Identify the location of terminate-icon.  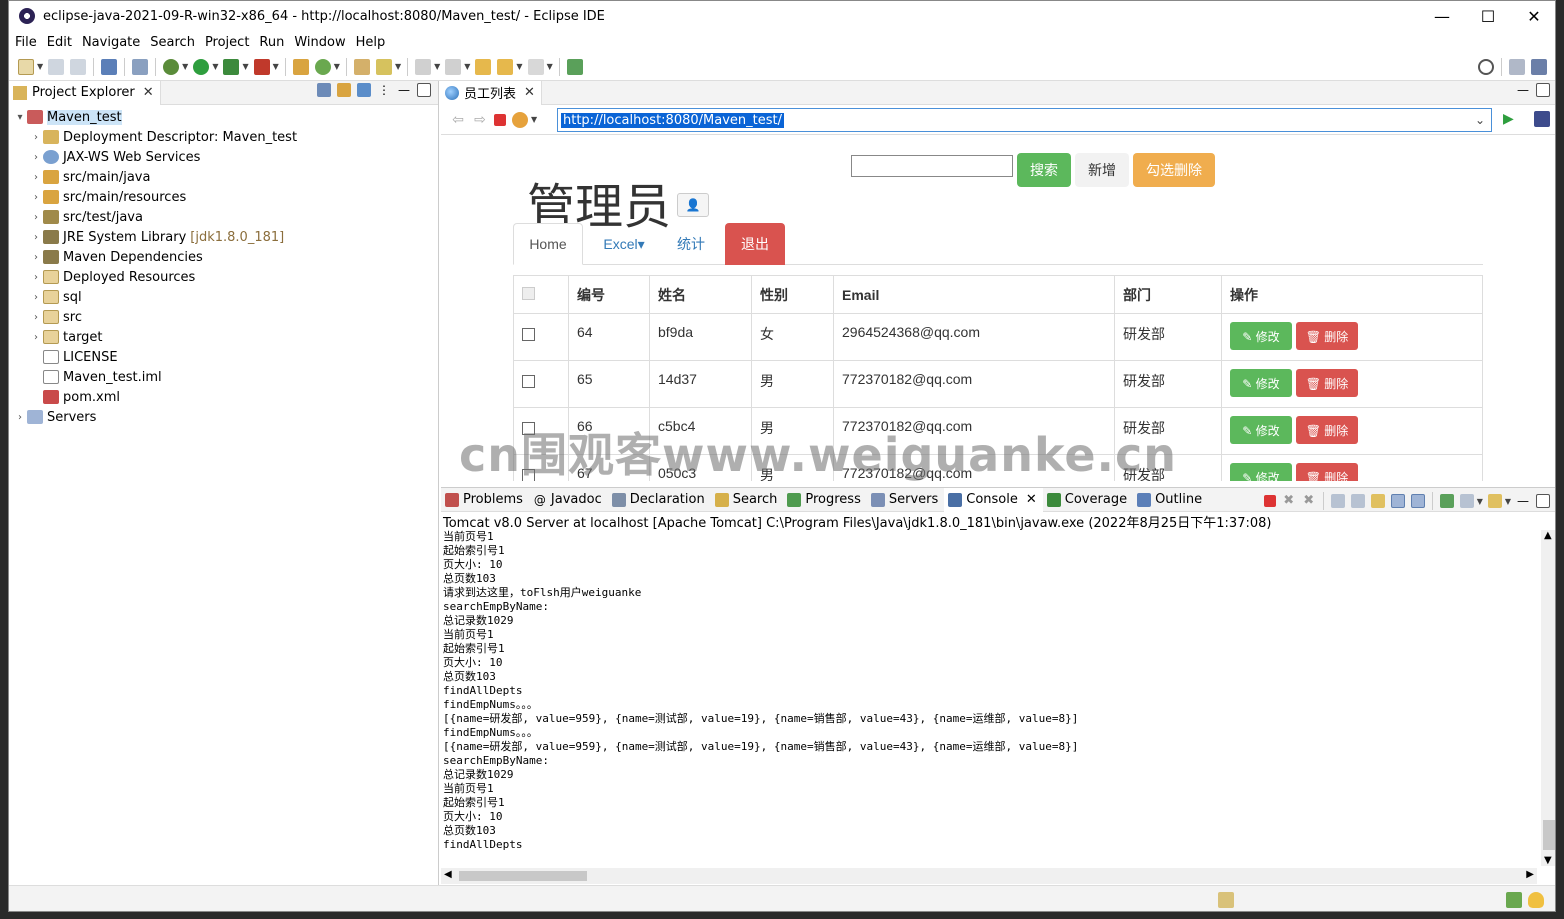
(1269, 501).